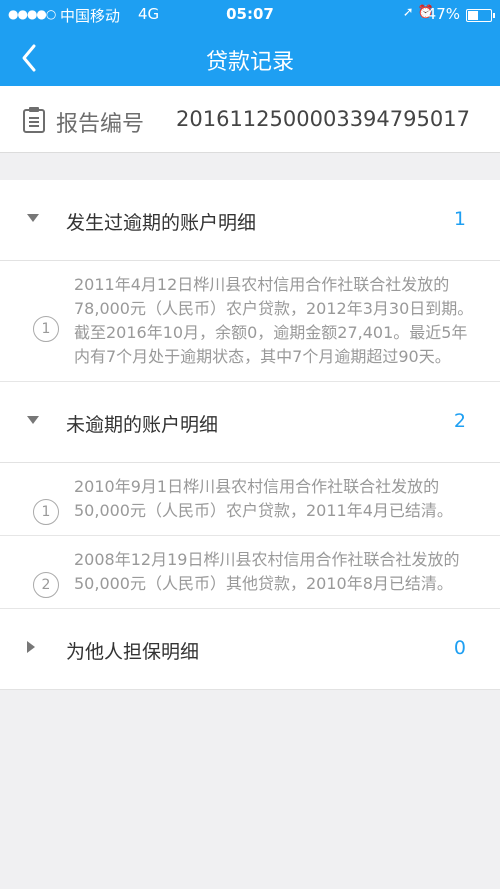  What do you see at coordinates (100, 124) in the screenshot?
I see `report-number-label: 报告编号` at bounding box center [100, 124].